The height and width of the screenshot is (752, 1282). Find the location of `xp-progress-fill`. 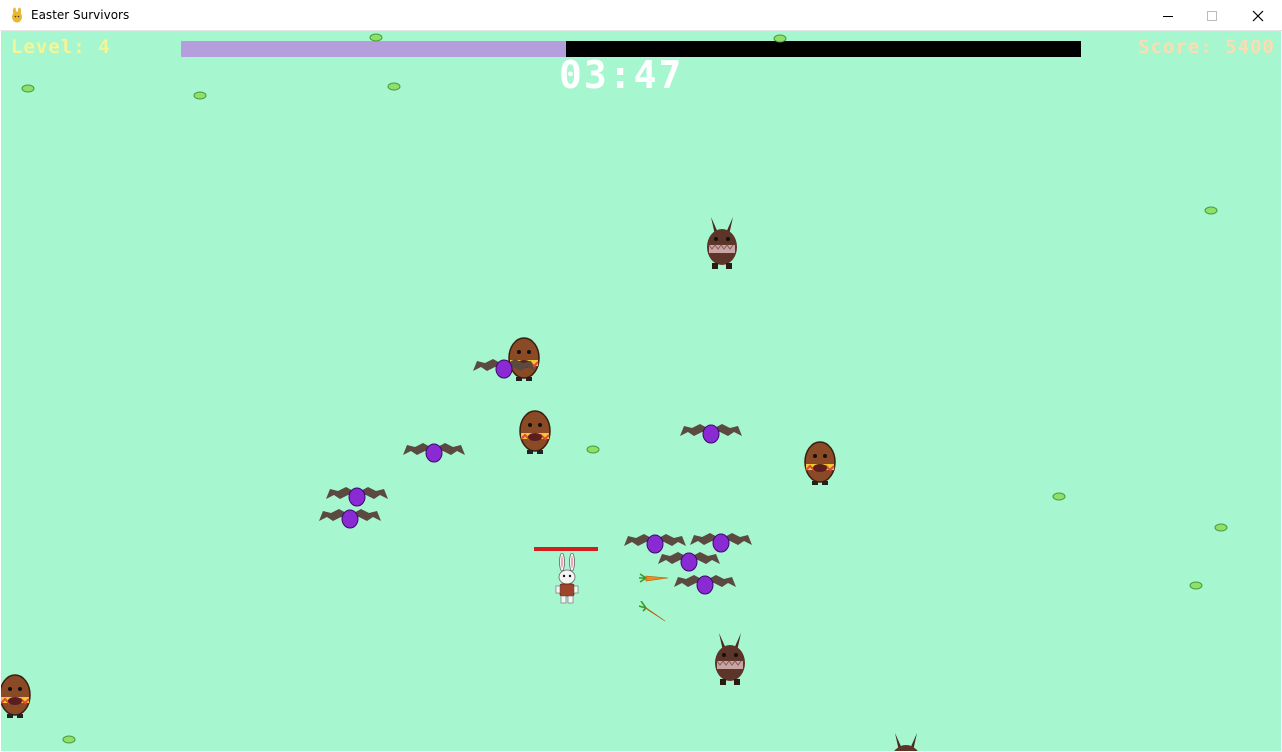

xp-progress-fill is located at coordinates (374, 49).